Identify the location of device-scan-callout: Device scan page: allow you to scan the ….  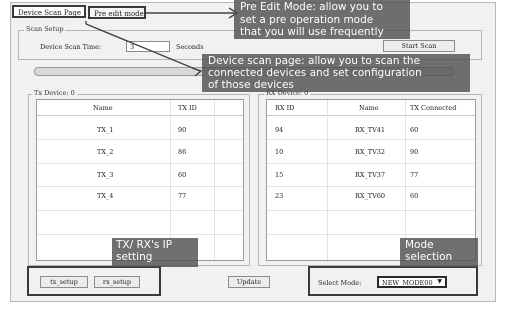
(336, 73).